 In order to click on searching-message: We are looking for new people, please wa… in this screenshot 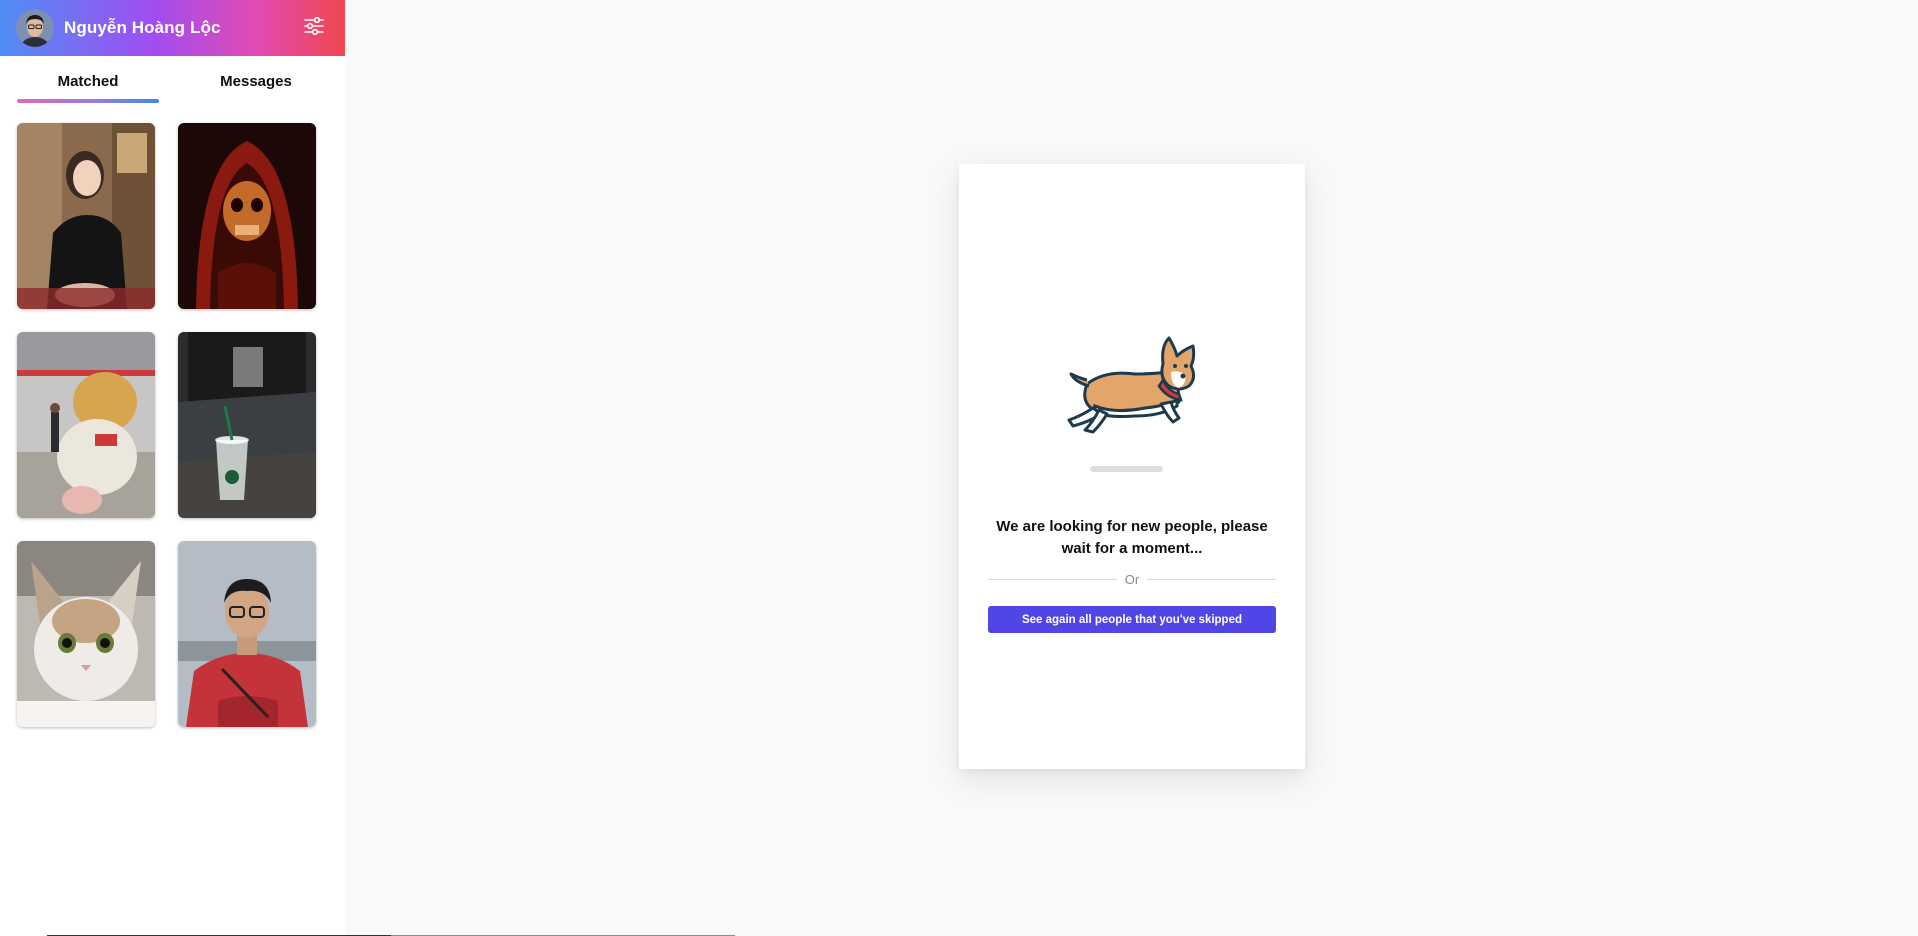, I will do `click(1132, 537)`.